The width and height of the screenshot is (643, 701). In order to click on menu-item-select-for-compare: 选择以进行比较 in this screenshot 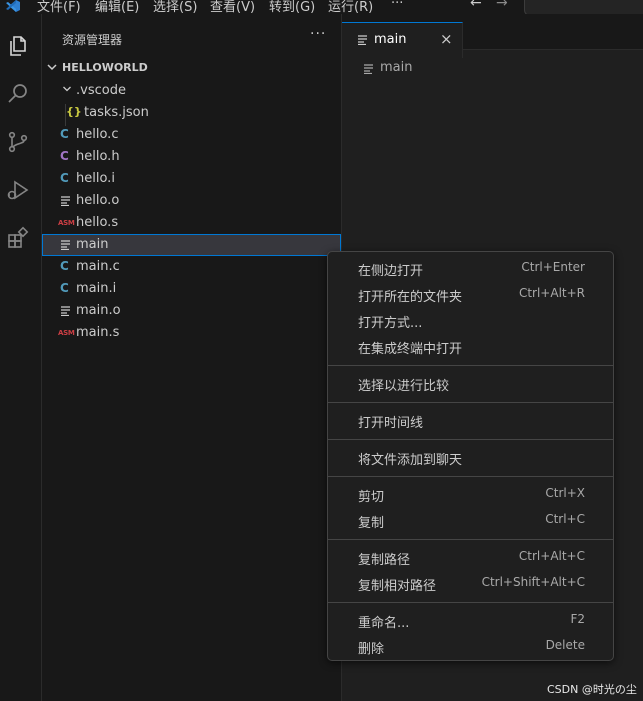, I will do `click(470, 384)`.